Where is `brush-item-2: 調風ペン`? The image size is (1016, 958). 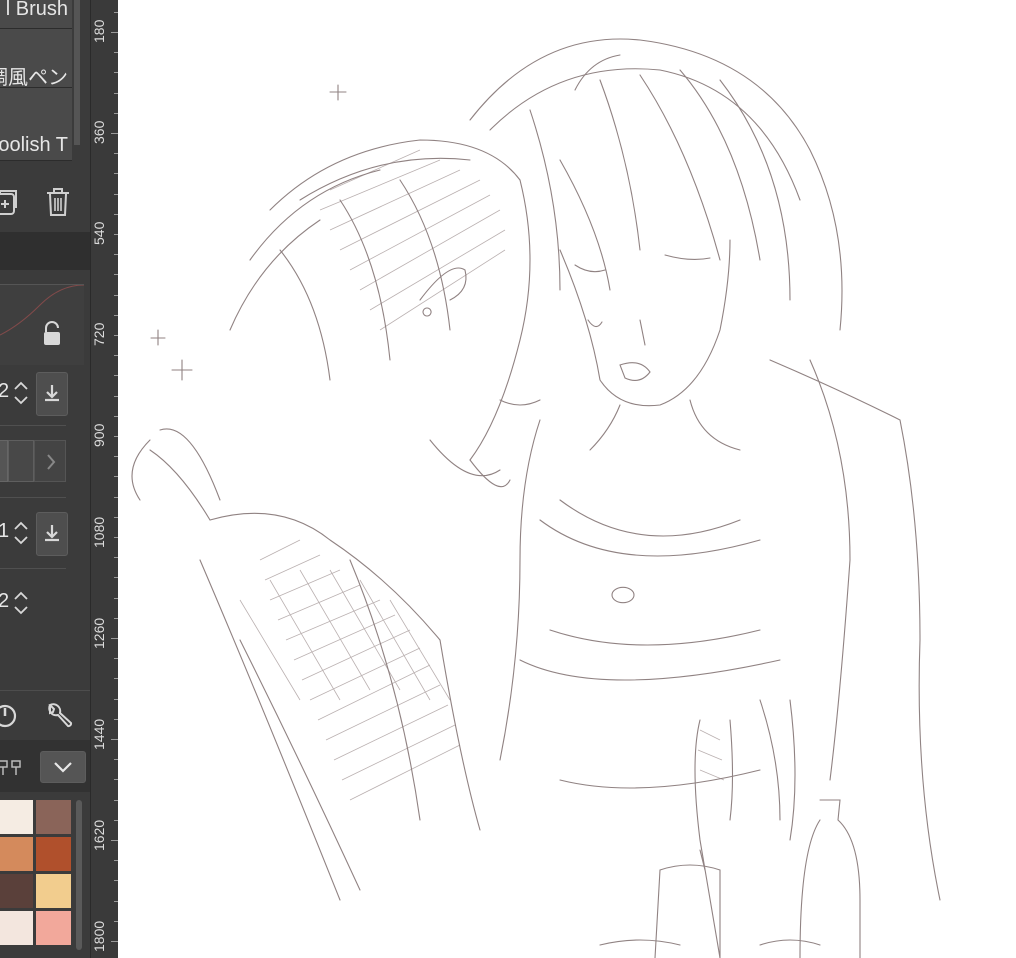 brush-item-2: 調風ペン is located at coordinates (36, 58).